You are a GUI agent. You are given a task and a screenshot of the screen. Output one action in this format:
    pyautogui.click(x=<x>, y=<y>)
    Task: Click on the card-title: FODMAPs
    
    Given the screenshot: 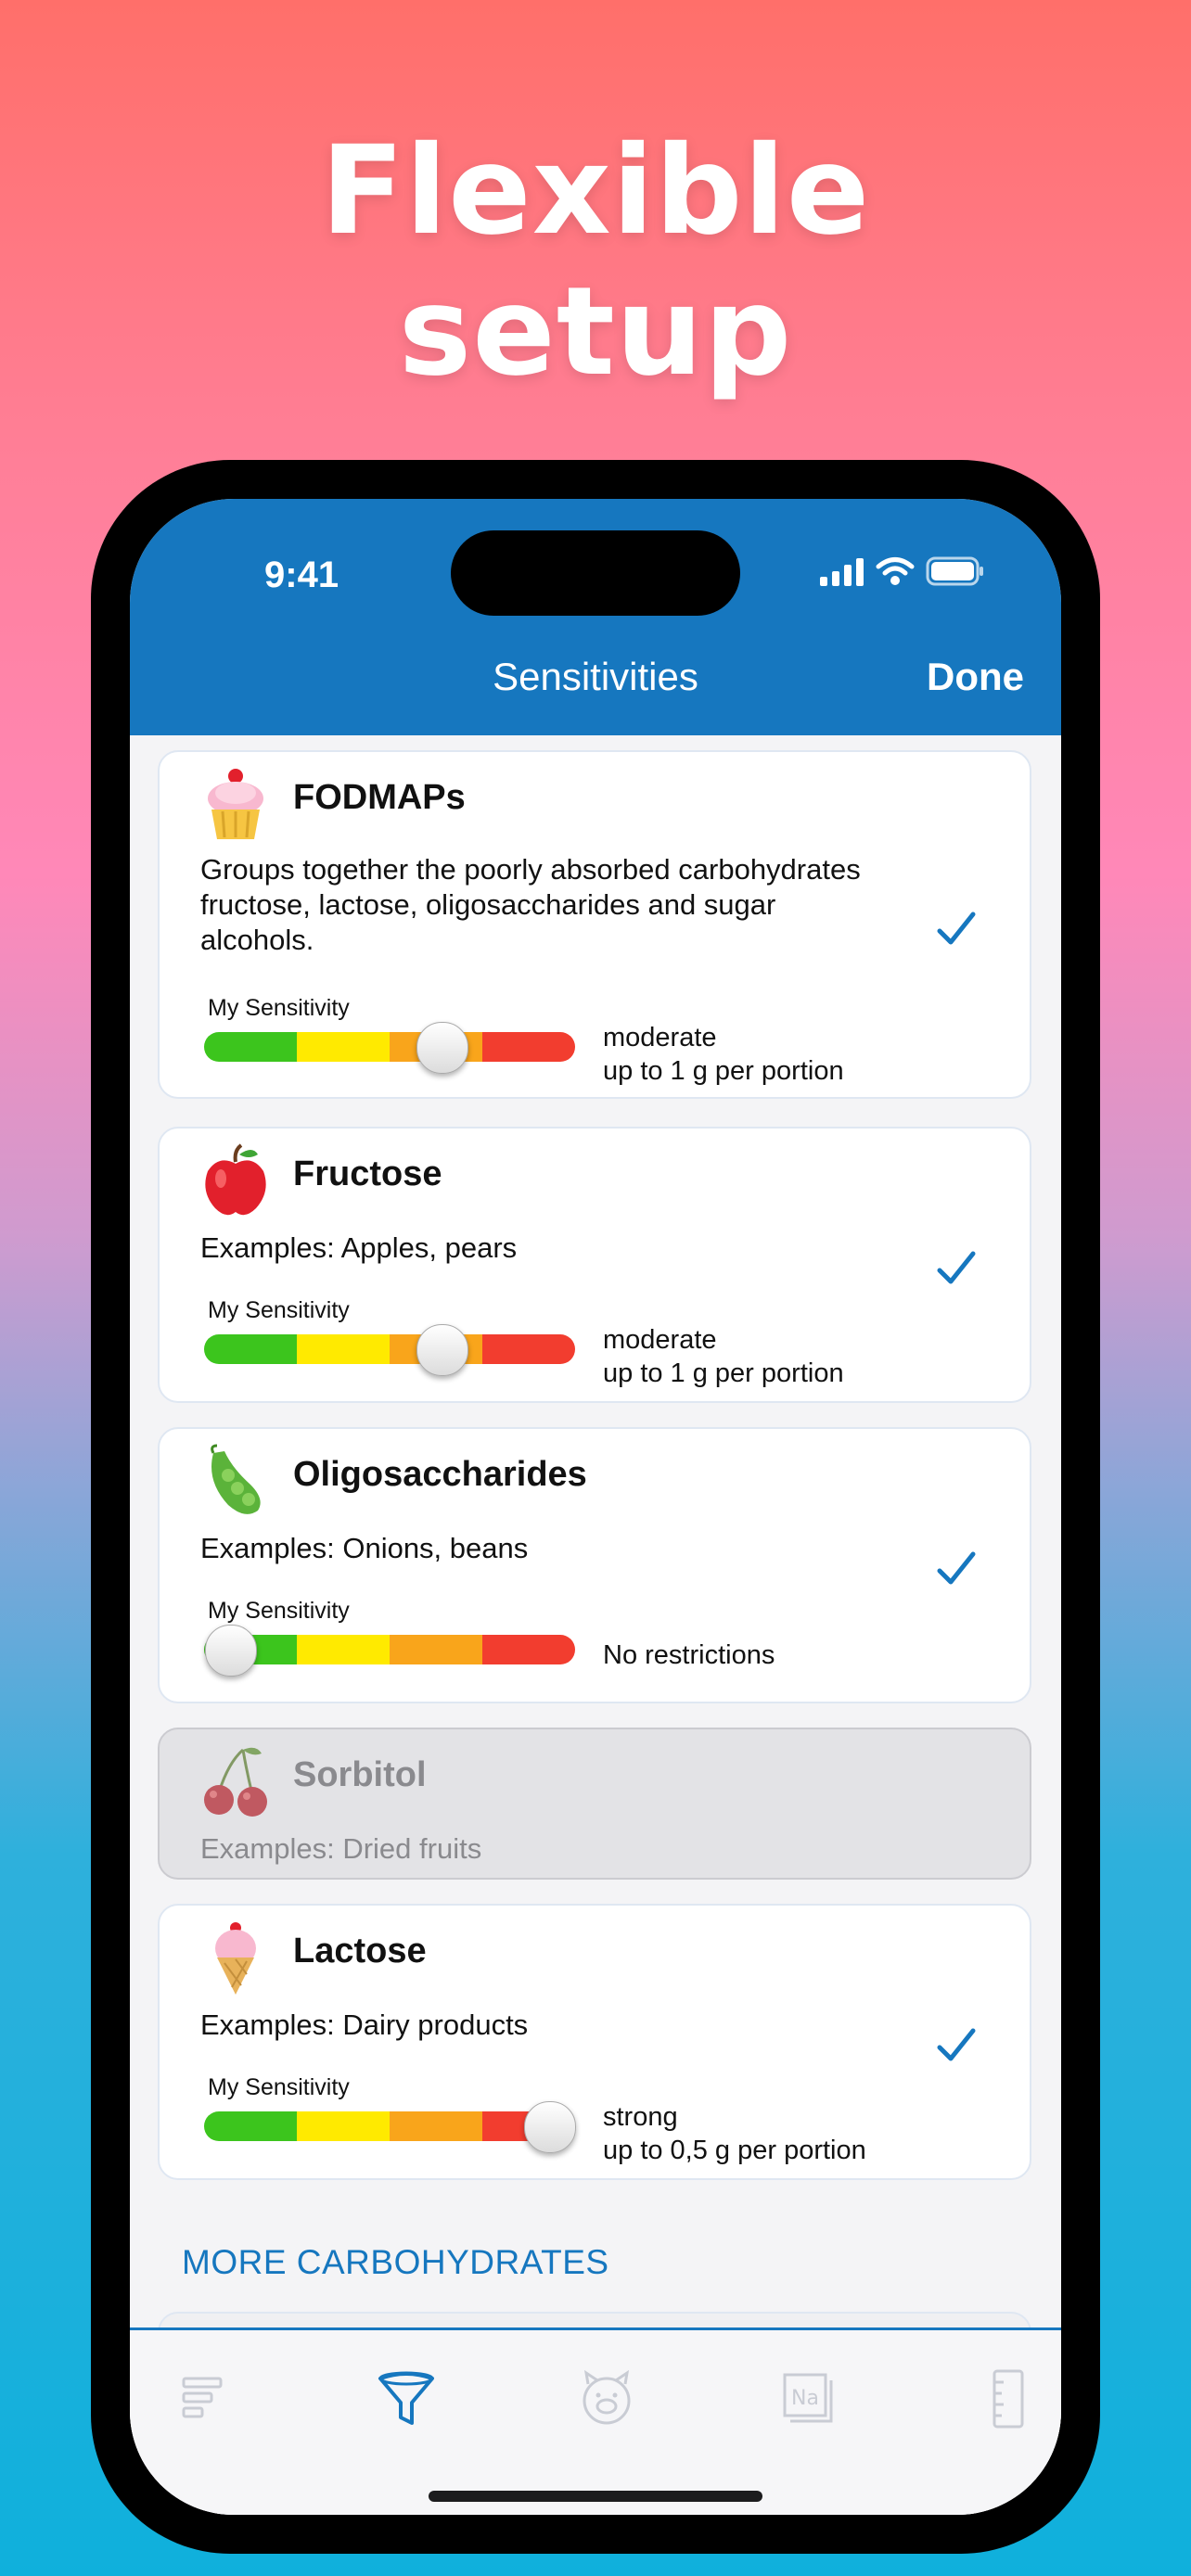 What is the action you would take?
    pyautogui.click(x=379, y=797)
    